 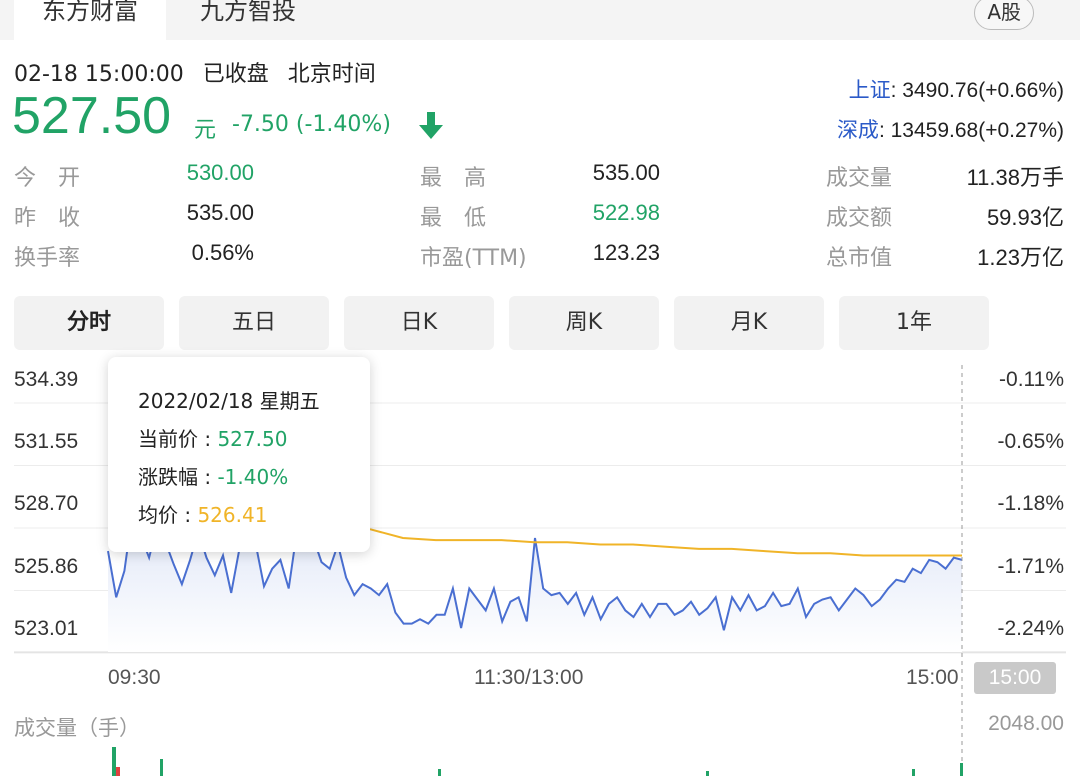 I want to click on tab-jiufang: 九方智投, so click(x=248, y=20).